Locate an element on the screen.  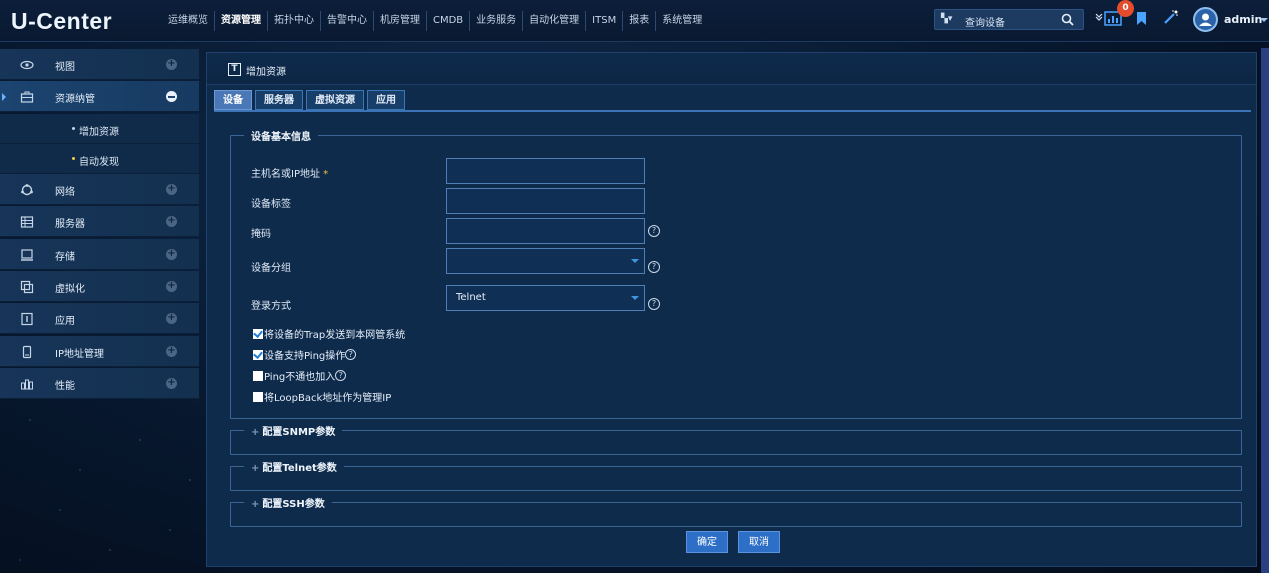
required-marker: * is located at coordinates (326, 174).